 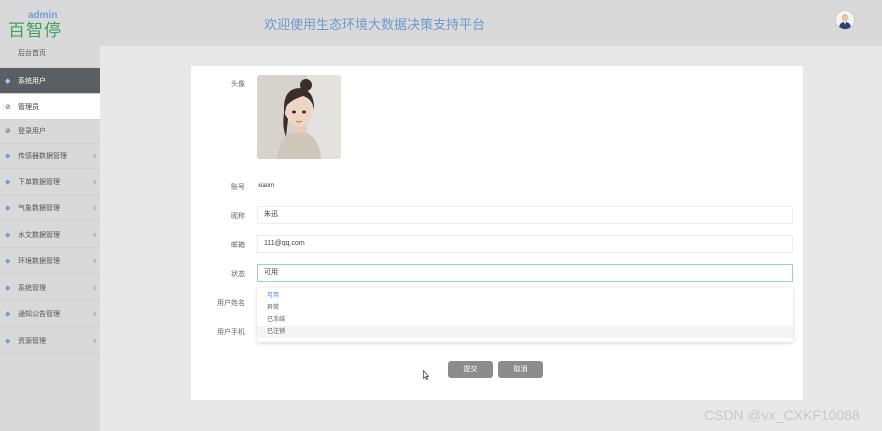 I want to click on status-dropdown: 可用 异常 已冻结 已注销, so click(x=525, y=315).